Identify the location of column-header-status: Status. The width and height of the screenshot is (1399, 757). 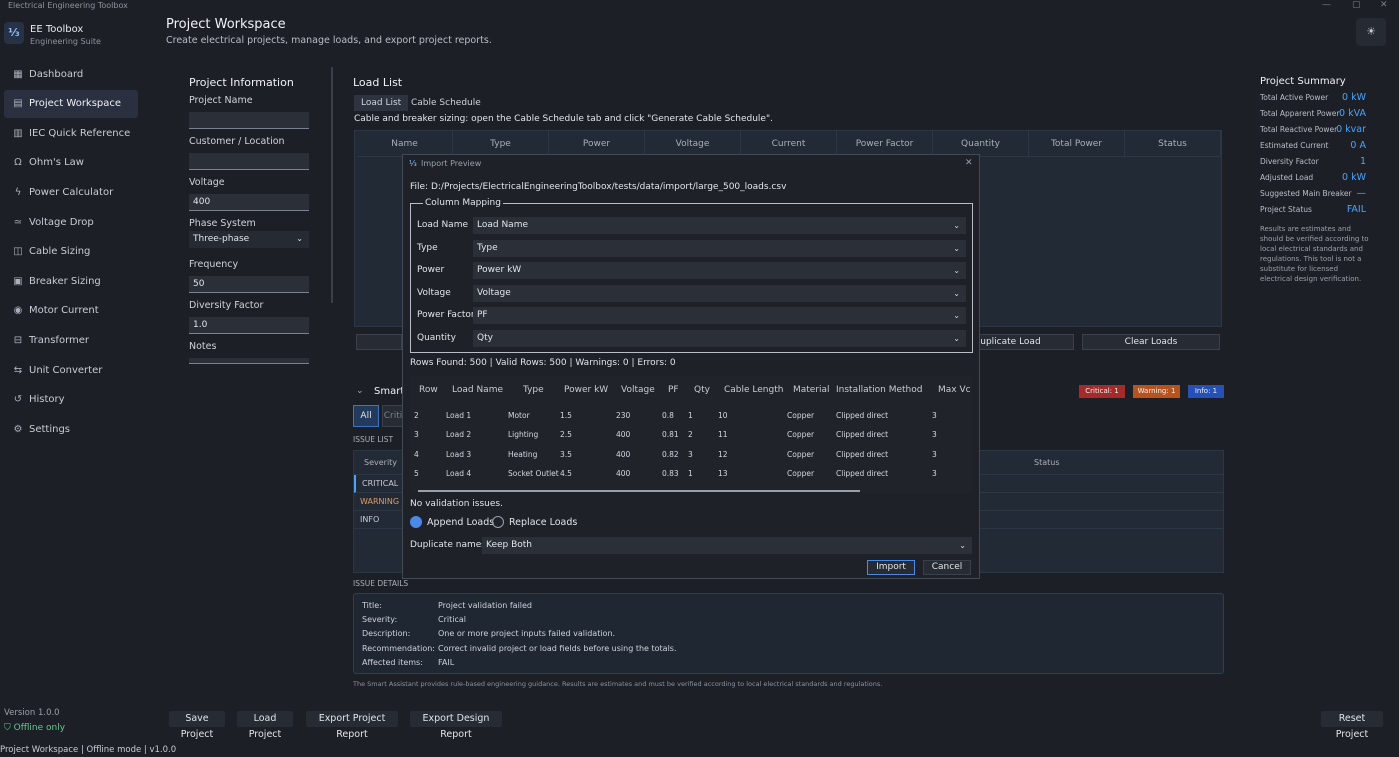
(1173, 143).